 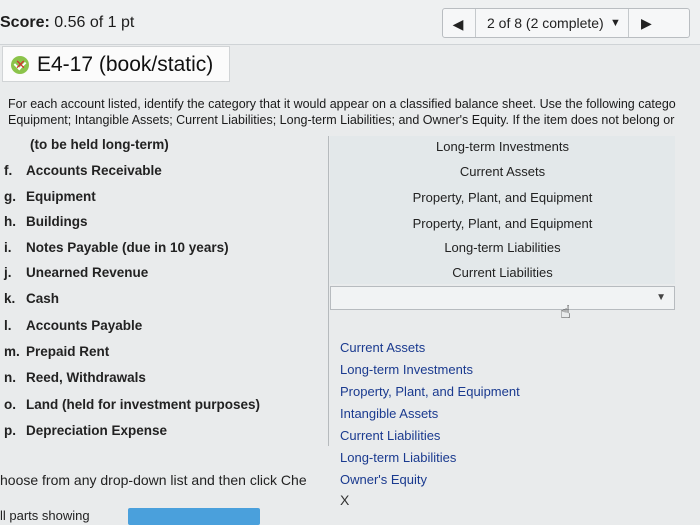 I want to click on item-label: Land (held for investment purposes), so click(x=143, y=404).